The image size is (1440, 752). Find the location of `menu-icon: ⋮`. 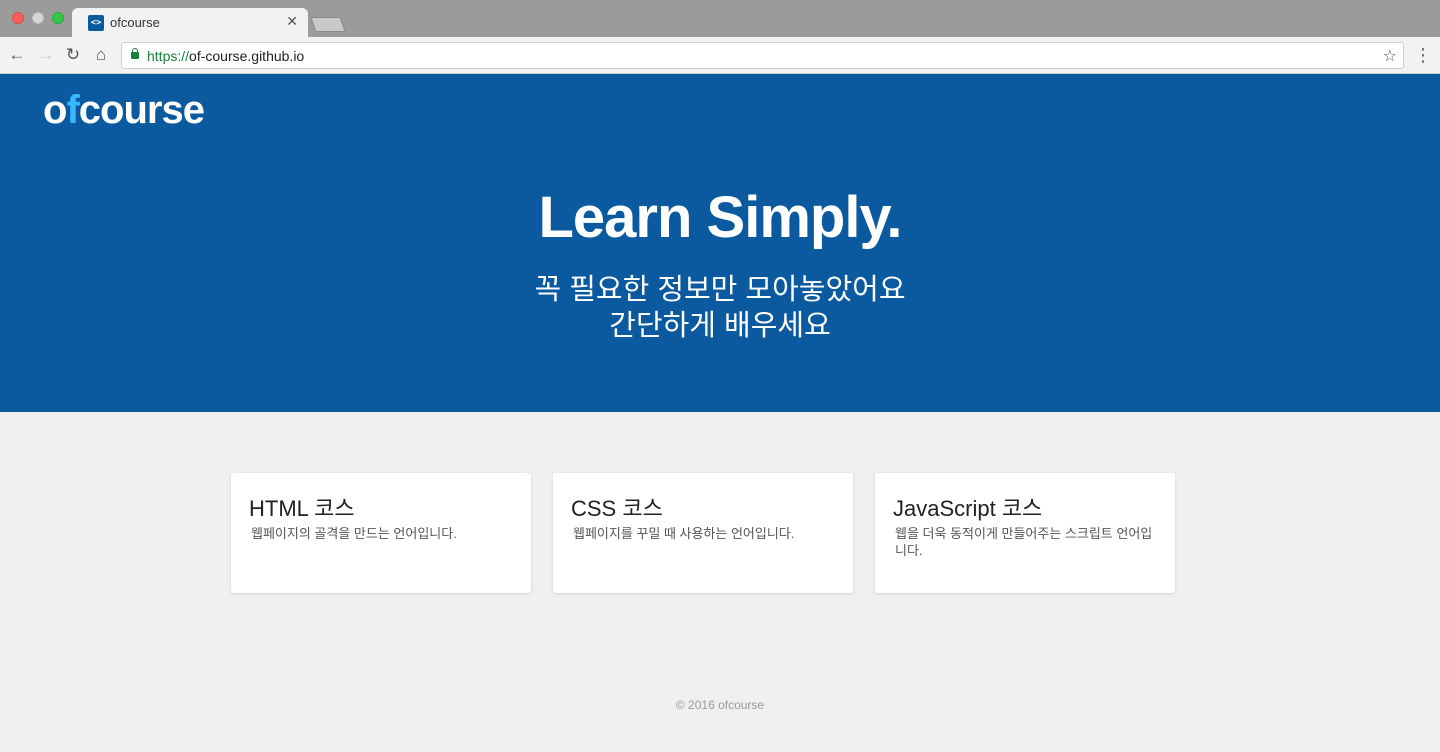

menu-icon: ⋮ is located at coordinates (1423, 55).